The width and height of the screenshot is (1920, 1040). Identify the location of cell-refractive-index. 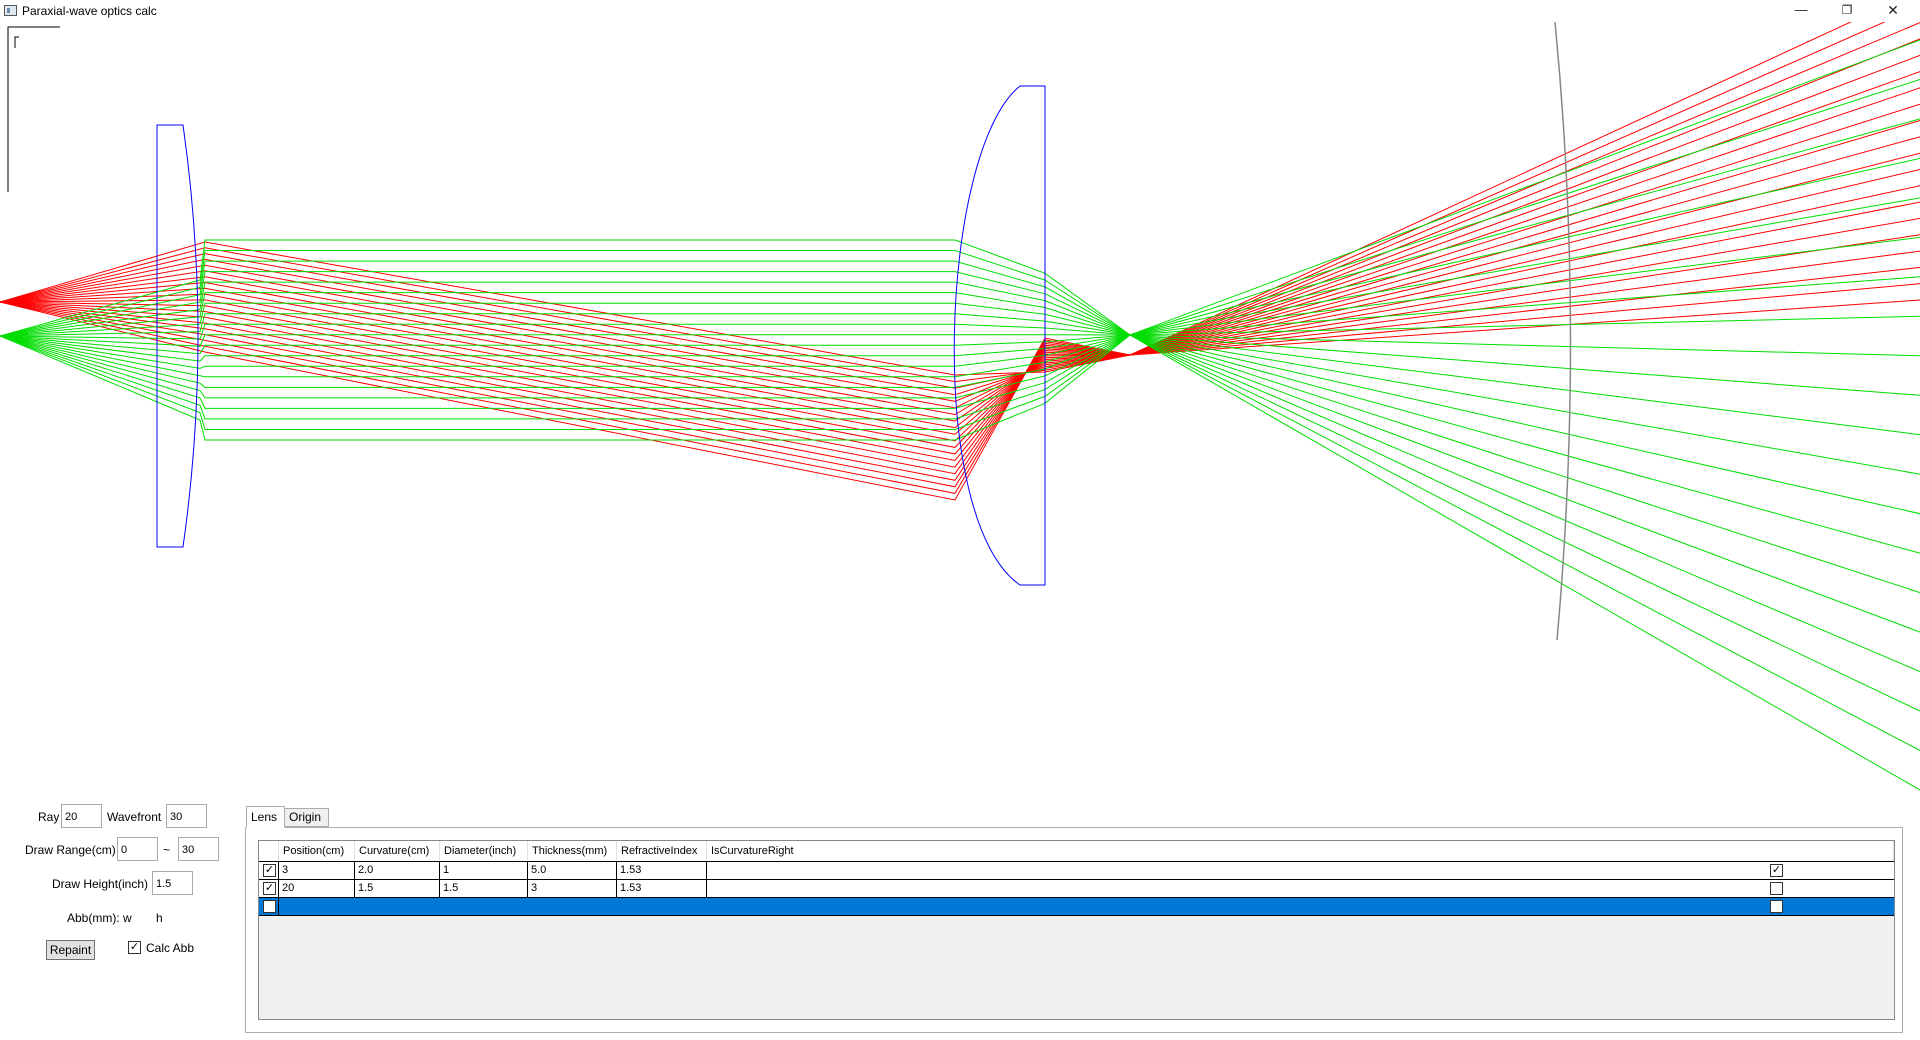
(662, 906).